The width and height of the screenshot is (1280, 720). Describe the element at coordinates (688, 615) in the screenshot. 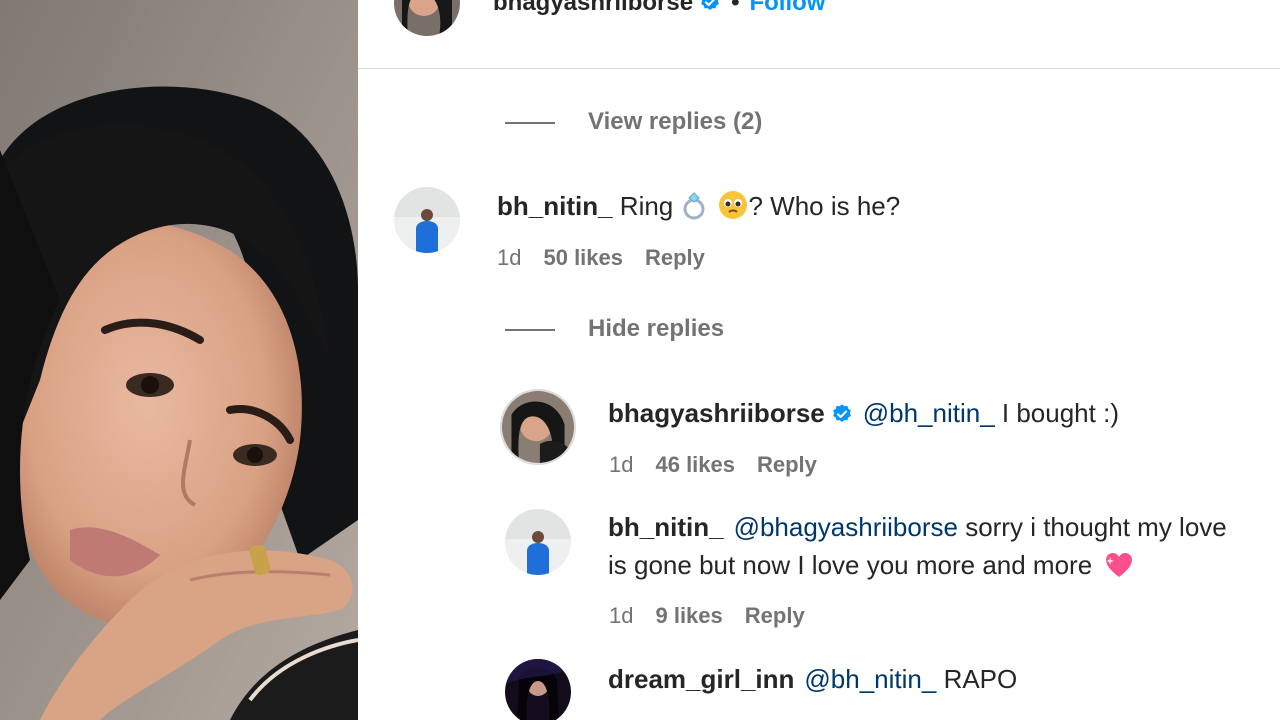

I see `reply-likes: 9 likes` at that location.